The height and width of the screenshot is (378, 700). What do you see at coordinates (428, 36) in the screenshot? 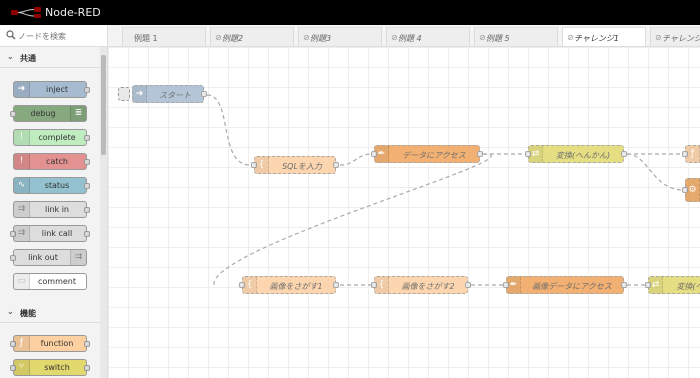
I see `tab-example-4: ⊘ 例題 4` at bounding box center [428, 36].